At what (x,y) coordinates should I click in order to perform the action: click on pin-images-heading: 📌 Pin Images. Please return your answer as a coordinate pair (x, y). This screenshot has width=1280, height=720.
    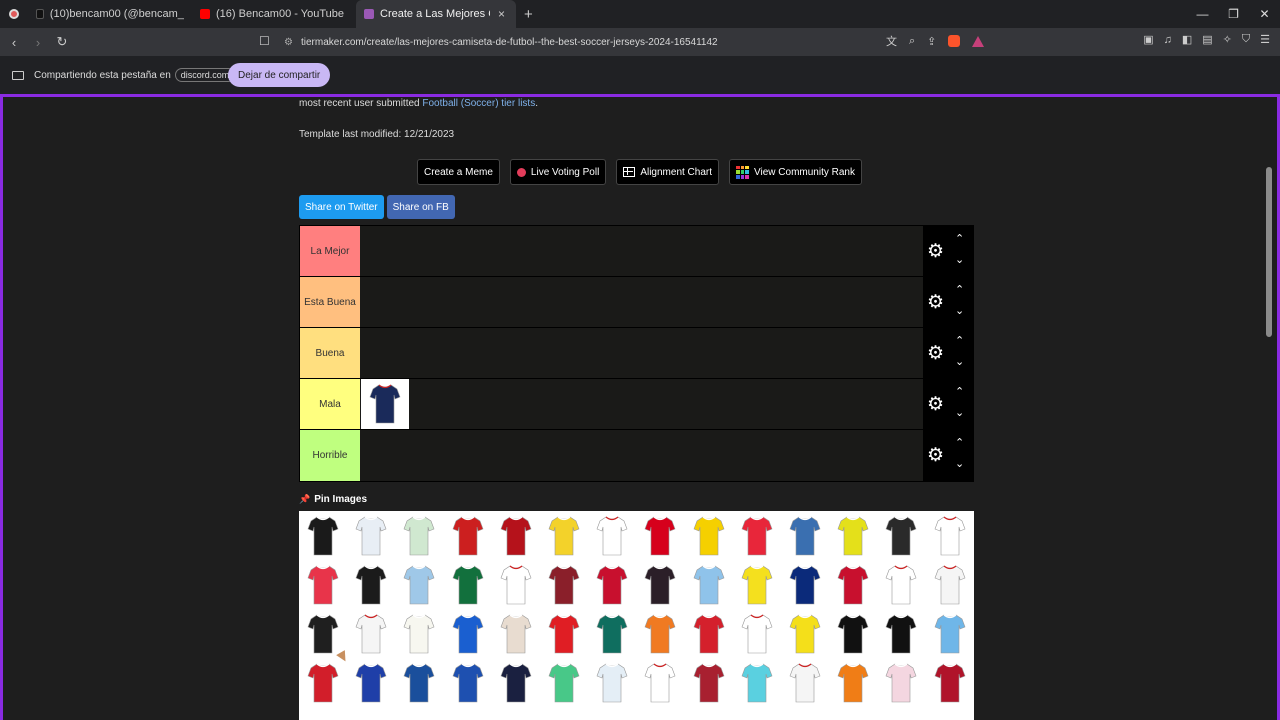
    Looking at the image, I should click on (333, 499).